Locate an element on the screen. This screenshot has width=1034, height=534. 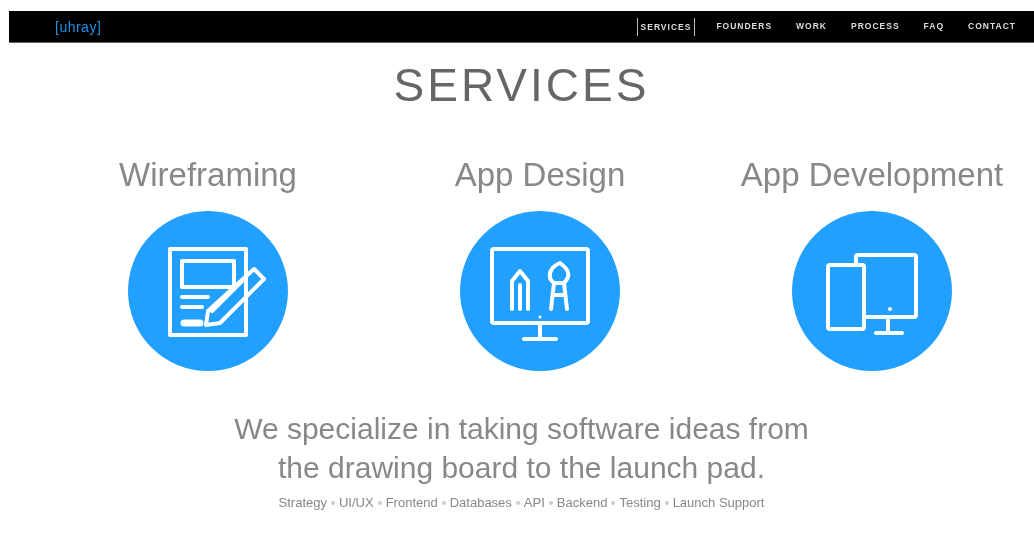
tagline-text: the drawing board to the launch pad. is located at coordinates (521, 467).